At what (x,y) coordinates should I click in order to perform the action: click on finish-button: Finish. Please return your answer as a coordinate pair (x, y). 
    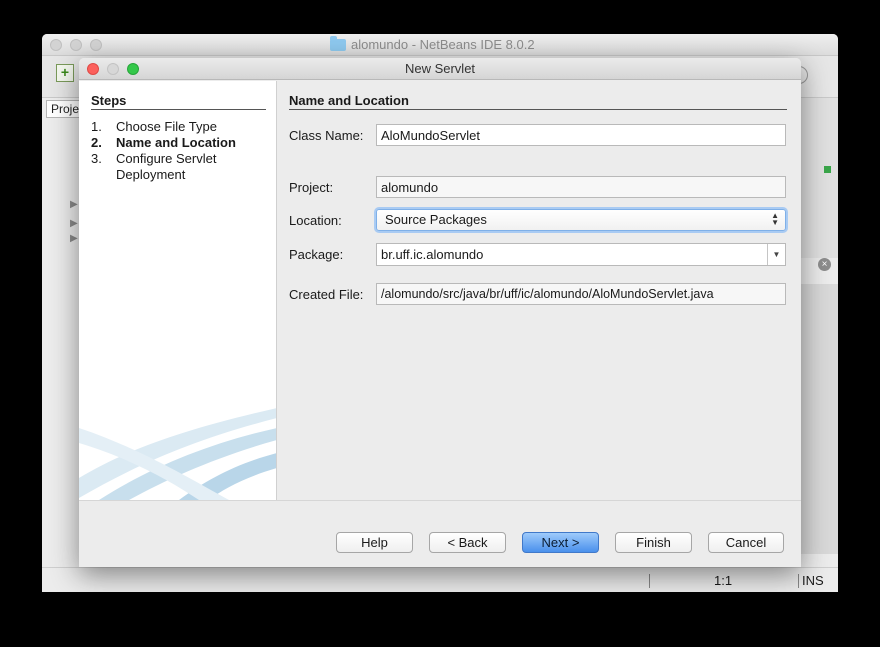
    Looking at the image, I should click on (653, 542).